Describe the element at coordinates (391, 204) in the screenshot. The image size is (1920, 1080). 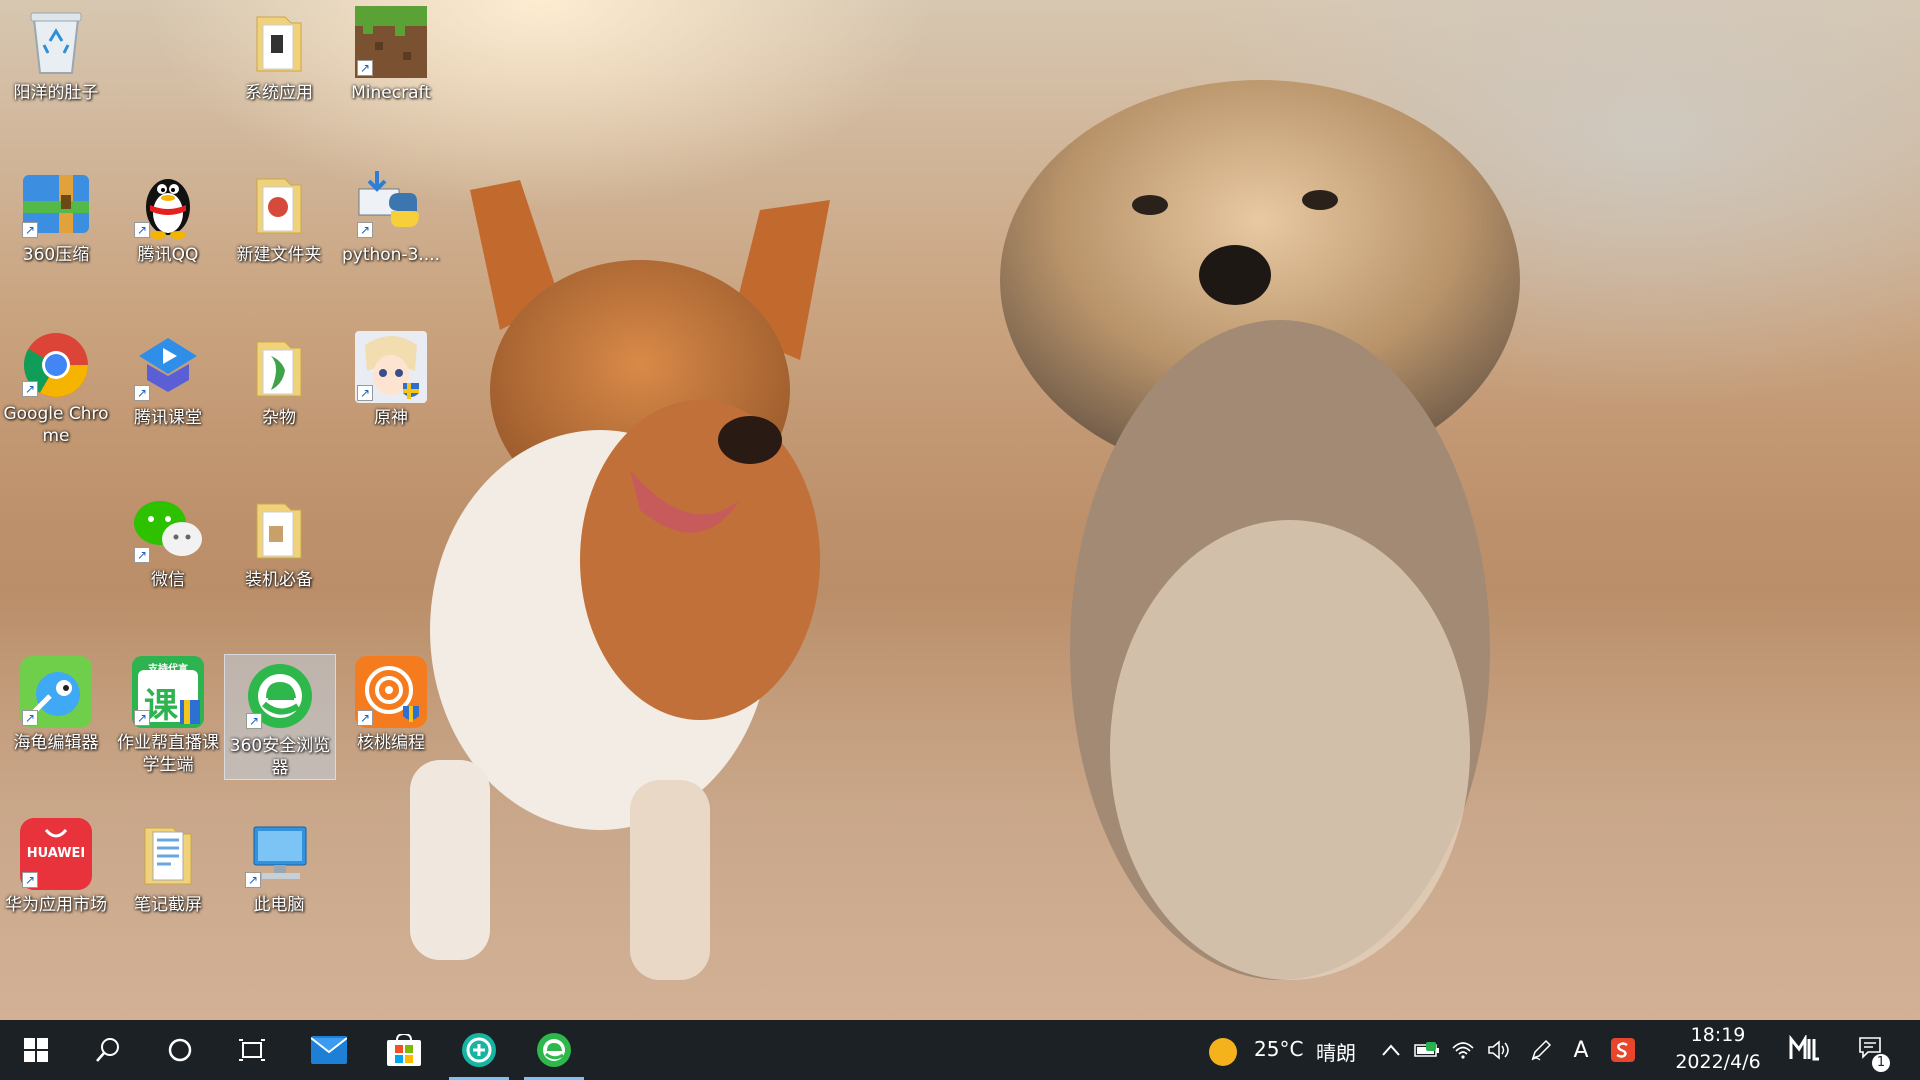
I see `python-installer-icon: ↗` at that location.